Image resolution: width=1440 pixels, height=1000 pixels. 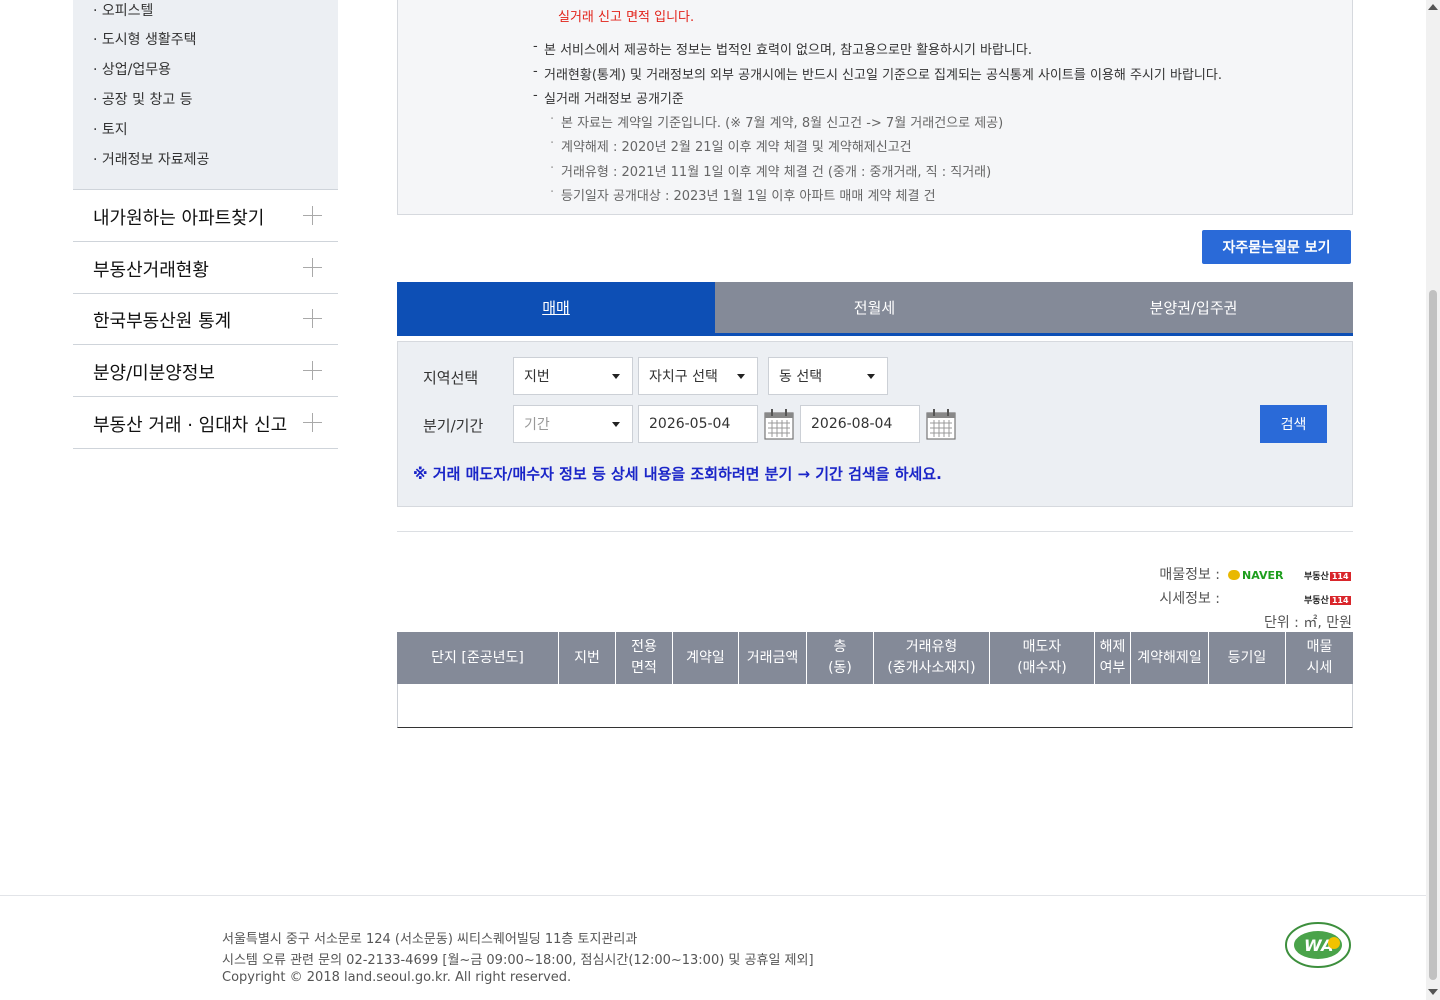 I want to click on sidebar-item-report: 부동산 거래 · 임대차 신고, so click(x=205, y=423).